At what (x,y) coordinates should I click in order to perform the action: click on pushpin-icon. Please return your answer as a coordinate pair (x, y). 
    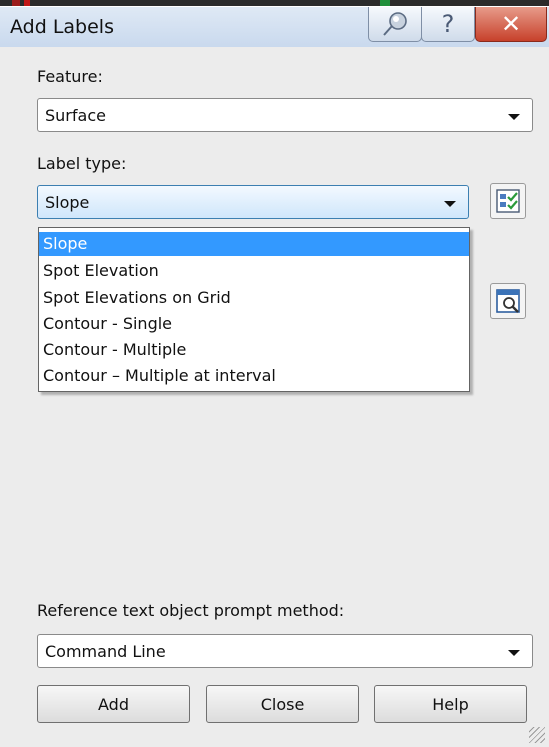
    Looking at the image, I should click on (395, 24).